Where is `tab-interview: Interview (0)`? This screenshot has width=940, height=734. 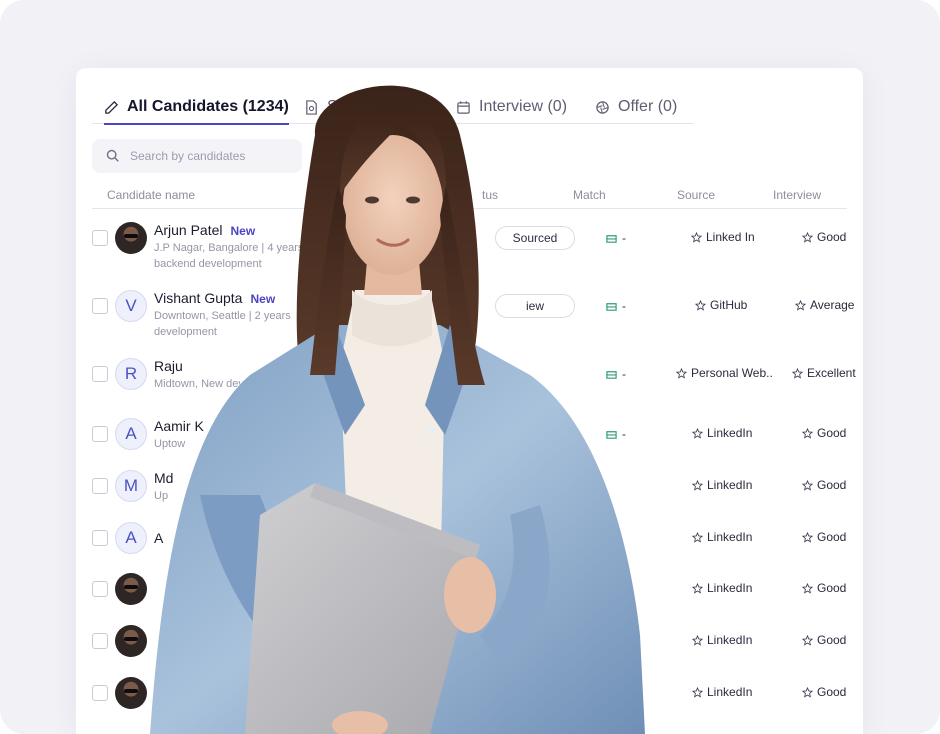
tab-interview: Interview (0) is located at coordinates (511, 107).